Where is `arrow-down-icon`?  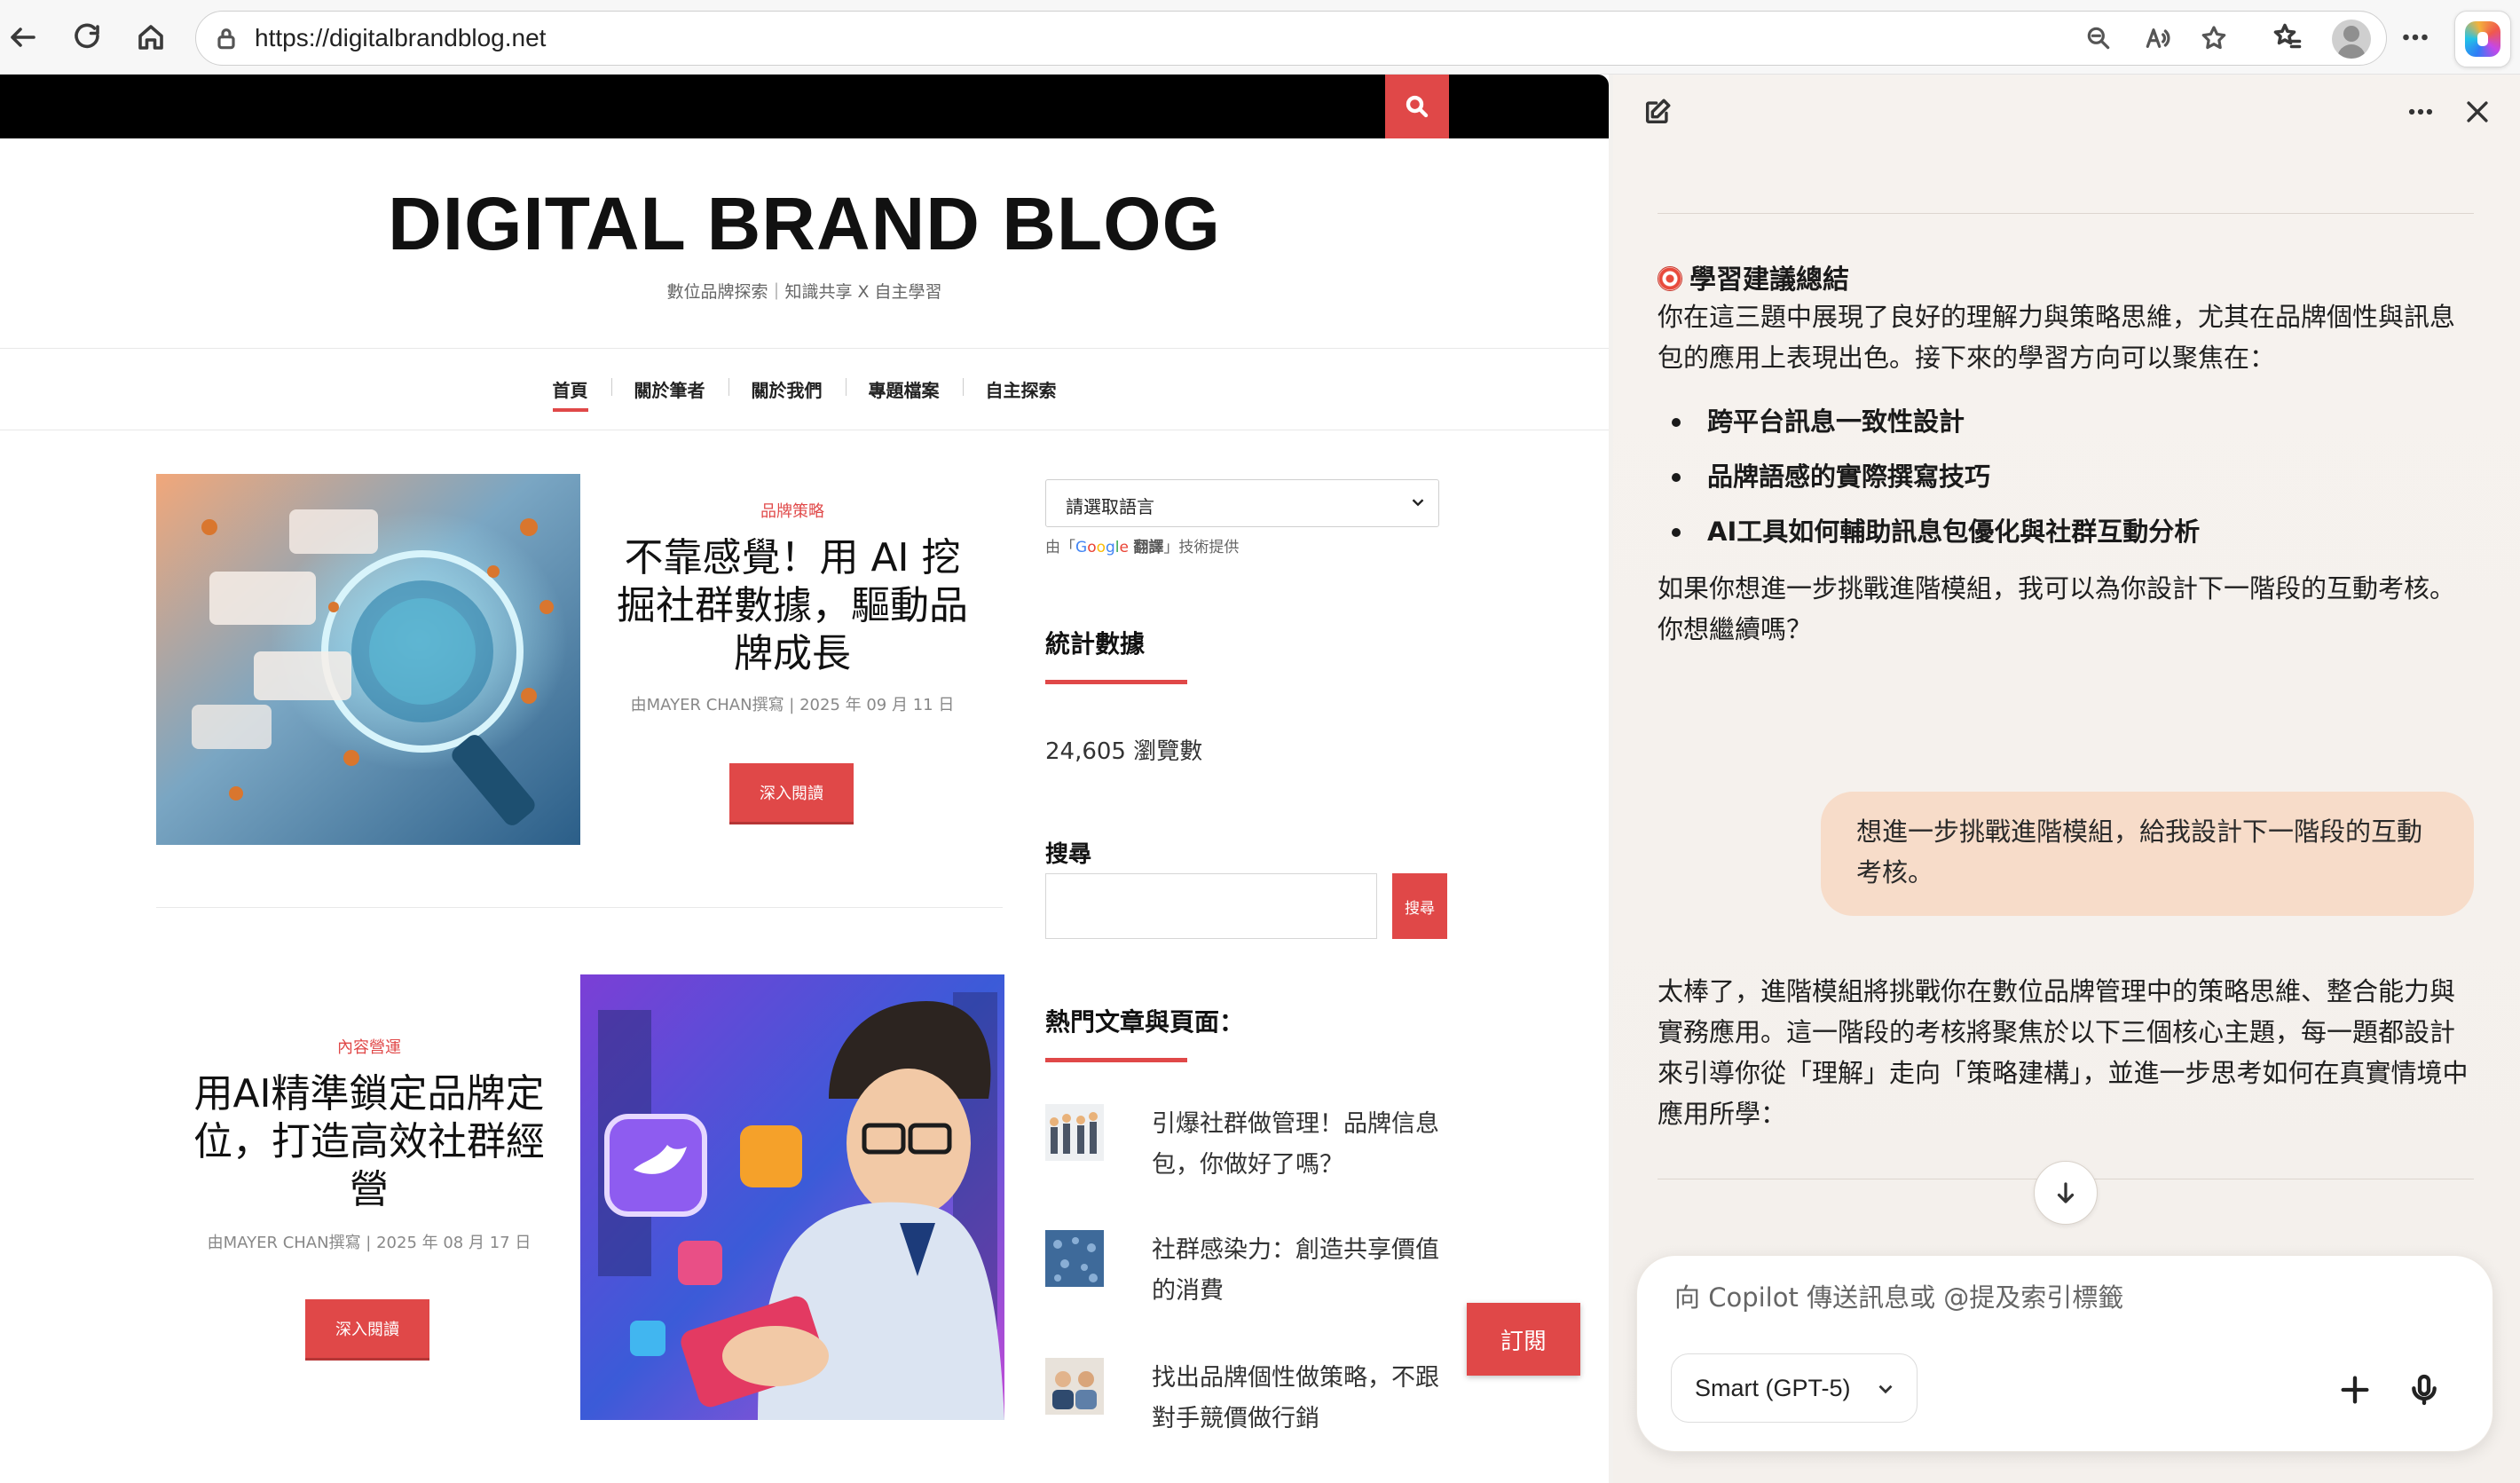 arrow-down-icon is located at coordinates (2066, 1192).